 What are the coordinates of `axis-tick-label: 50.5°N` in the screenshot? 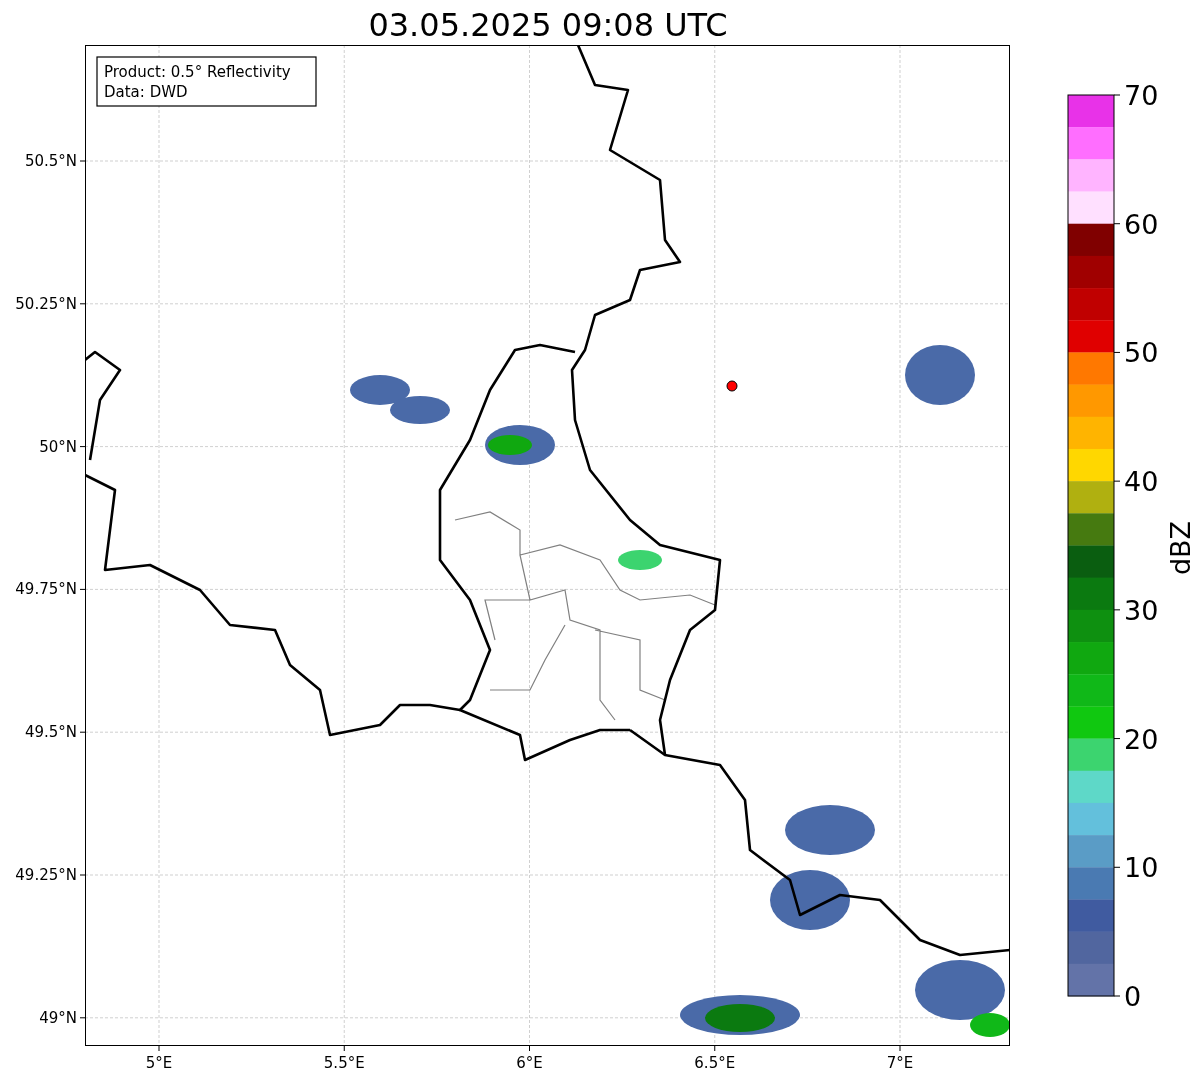 It's located at (50, 161).